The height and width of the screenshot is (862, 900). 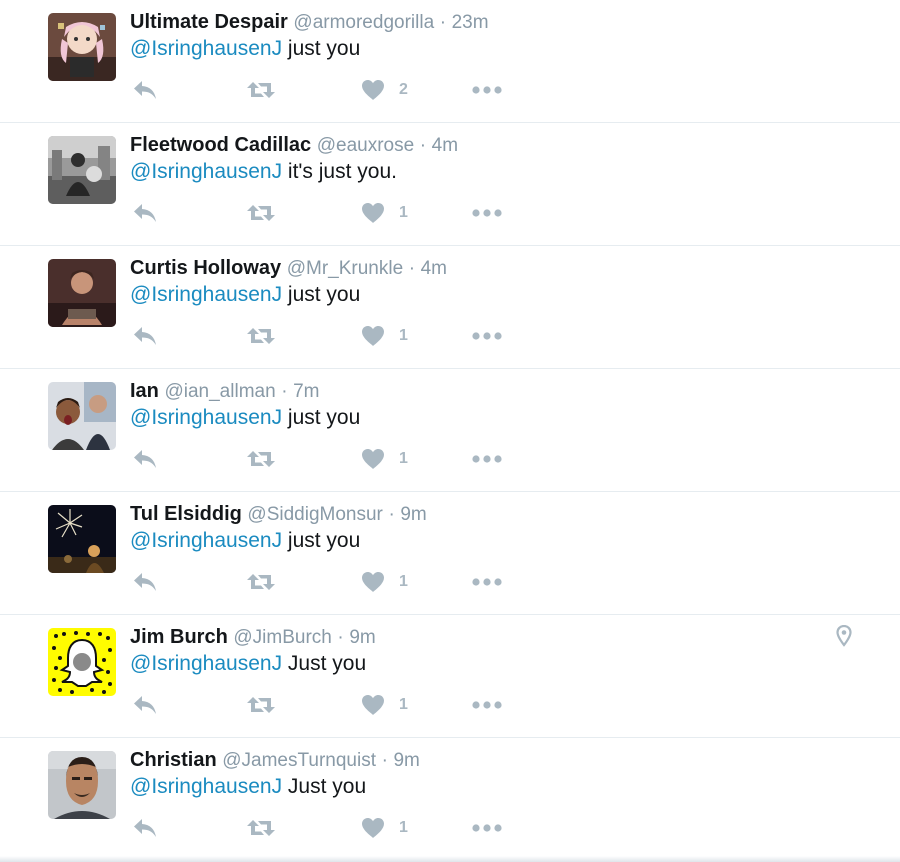 What do you see at coordinates (173, 760) in the screenshot?
I see `display-name: Christian` at bounding box center [173, 760].